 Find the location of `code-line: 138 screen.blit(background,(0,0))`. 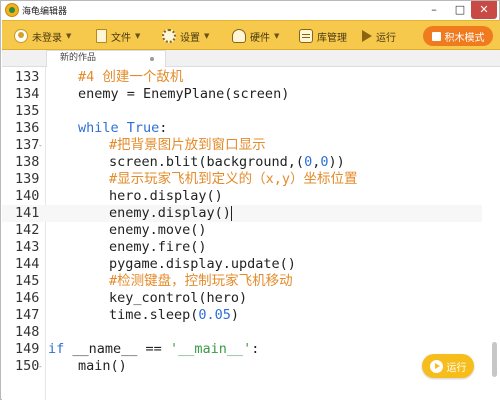

code-line: 138 screen.blit(background,(0,0)) is located at coordinates (242, 162).